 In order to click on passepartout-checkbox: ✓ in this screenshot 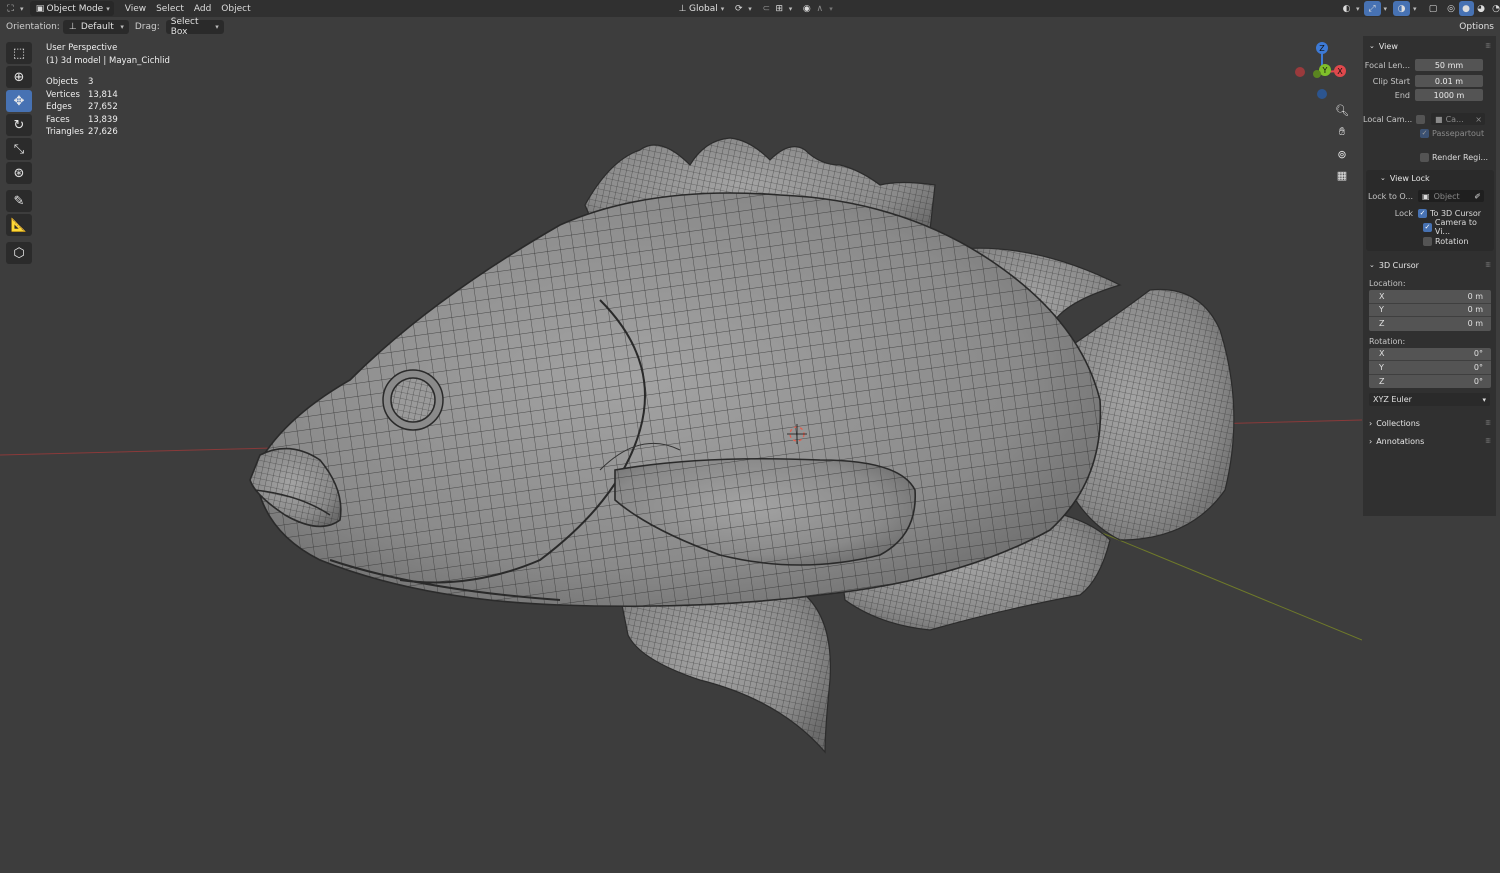, I will do `click(1424, 133)`.